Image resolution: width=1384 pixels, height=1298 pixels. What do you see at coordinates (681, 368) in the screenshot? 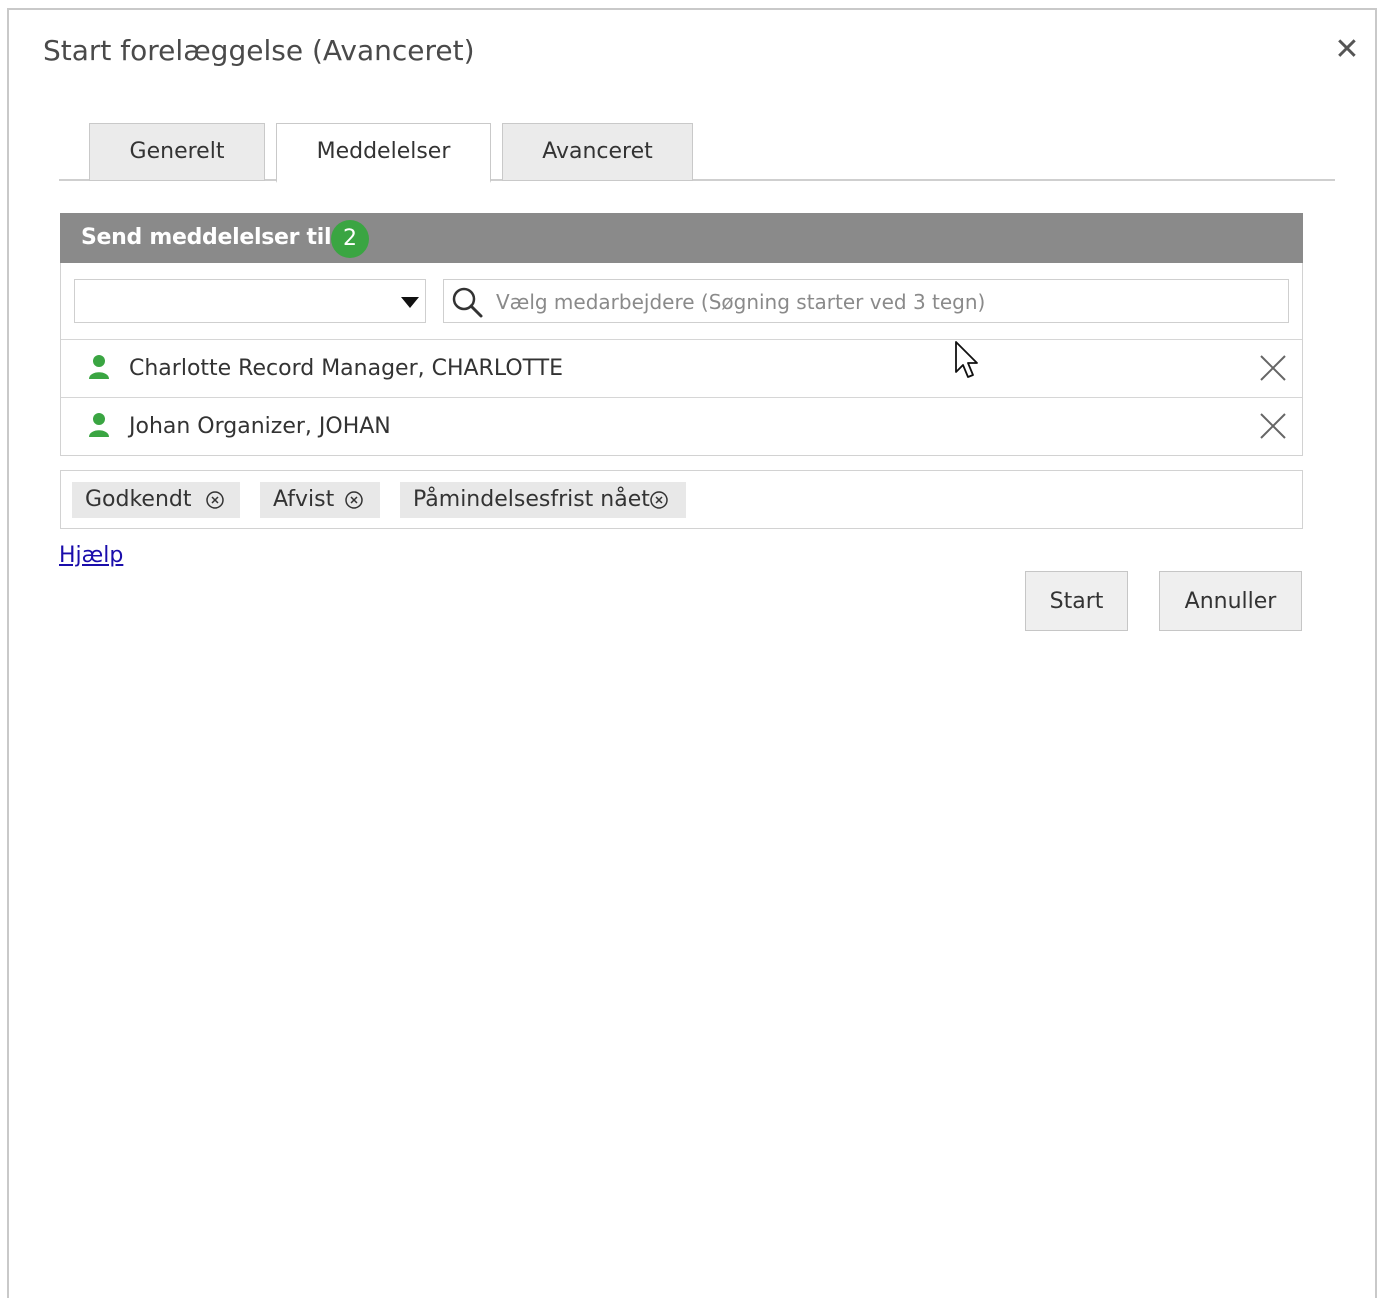
I see `recipient-row: Charlotte Record Manager, CHARLOTTE` at bounding box center [681, 368].